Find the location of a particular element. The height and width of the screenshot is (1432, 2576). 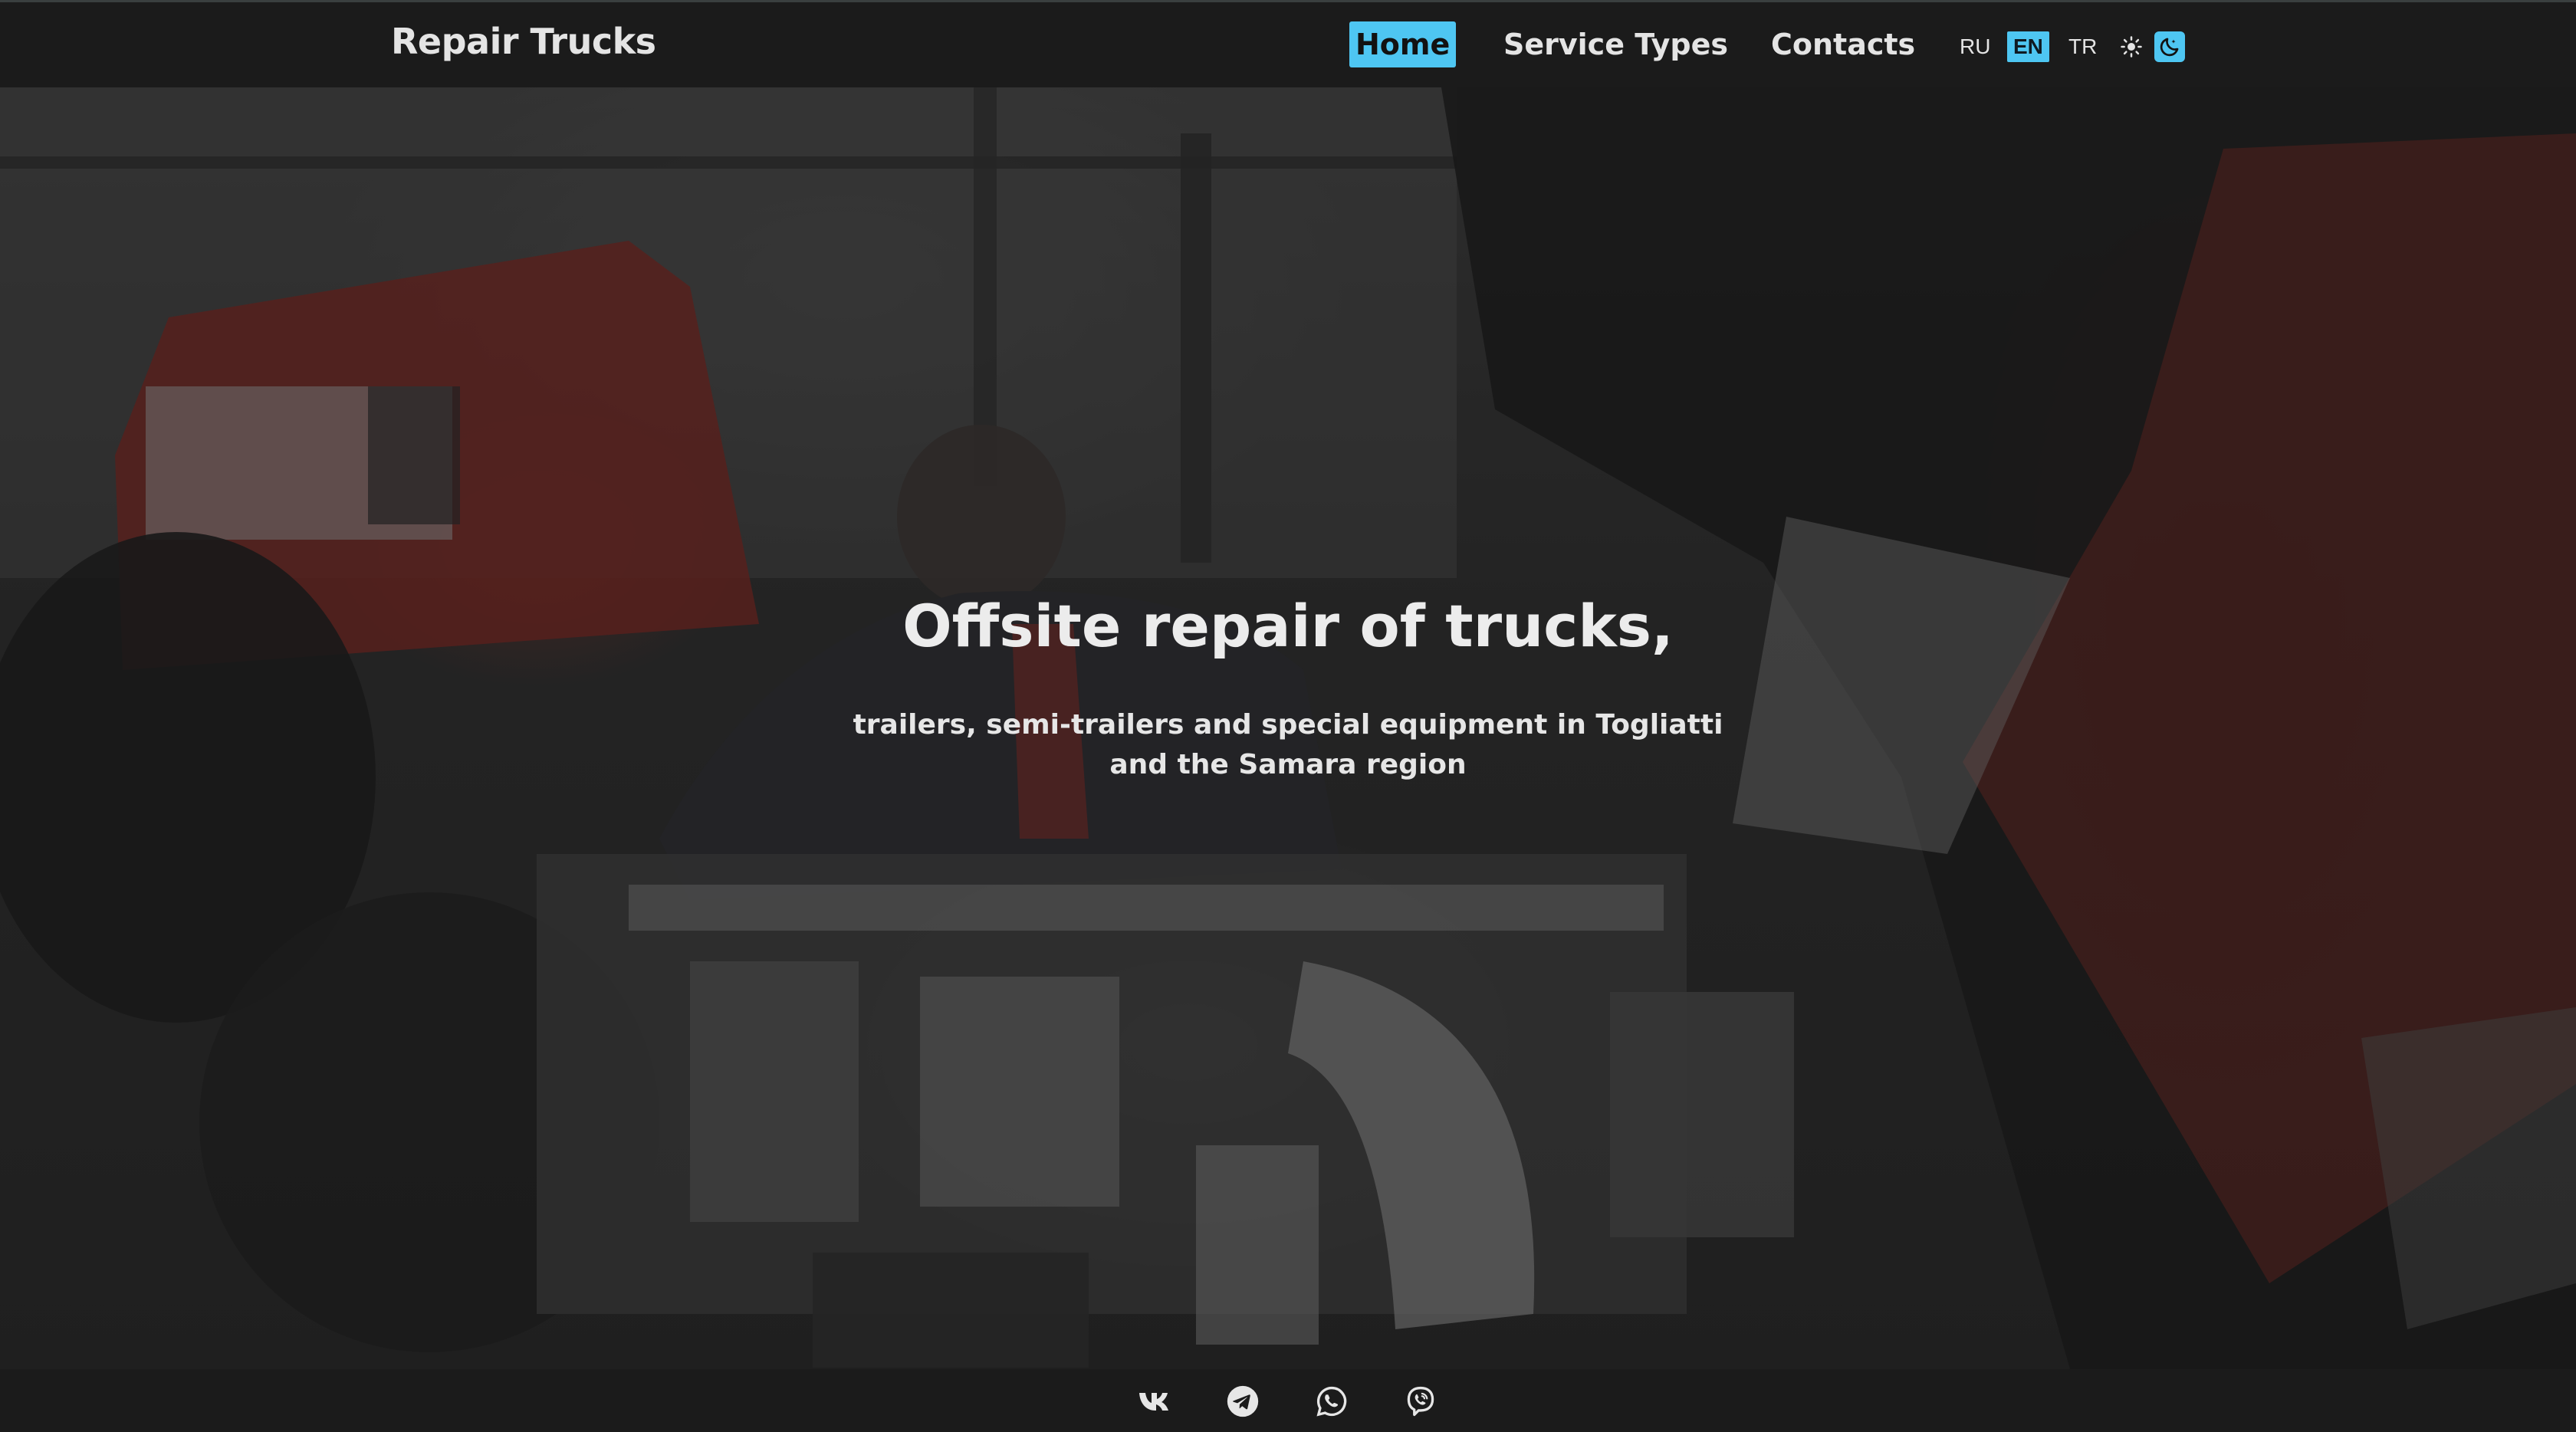

site-footer is located at coordinates (1288, 1400).